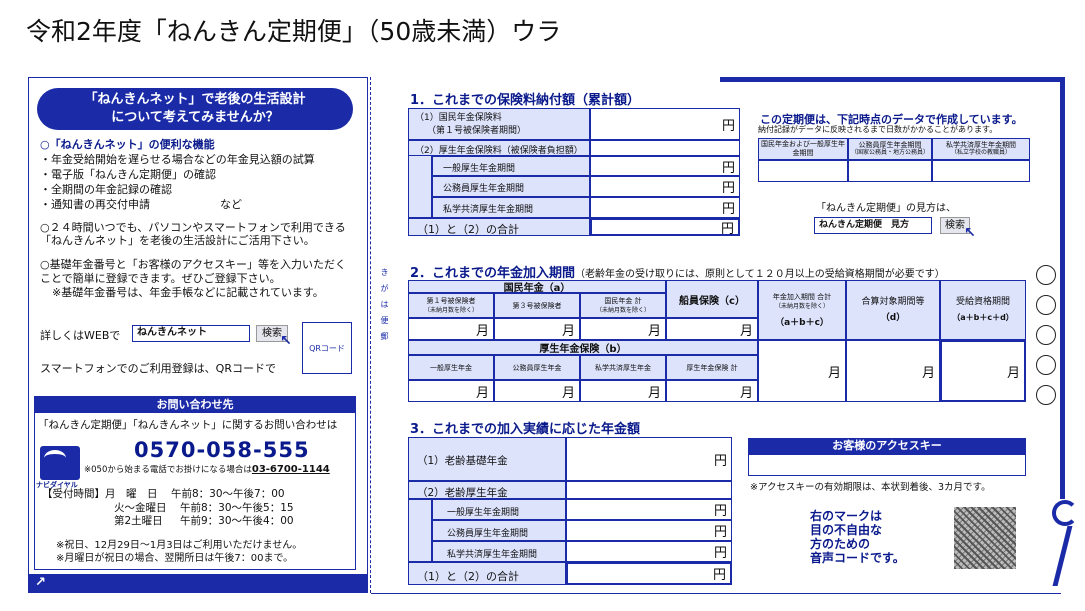  I want to click on jukyu-total-value: 月, so click(983, 371).